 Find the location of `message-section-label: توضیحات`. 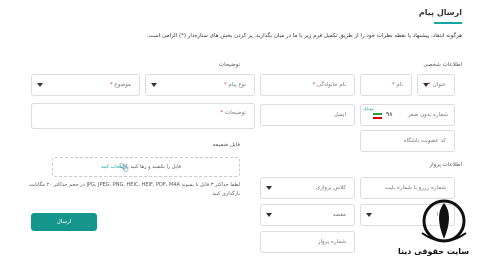

message-section-label: توضیحات is located at coordinates (229, 65).